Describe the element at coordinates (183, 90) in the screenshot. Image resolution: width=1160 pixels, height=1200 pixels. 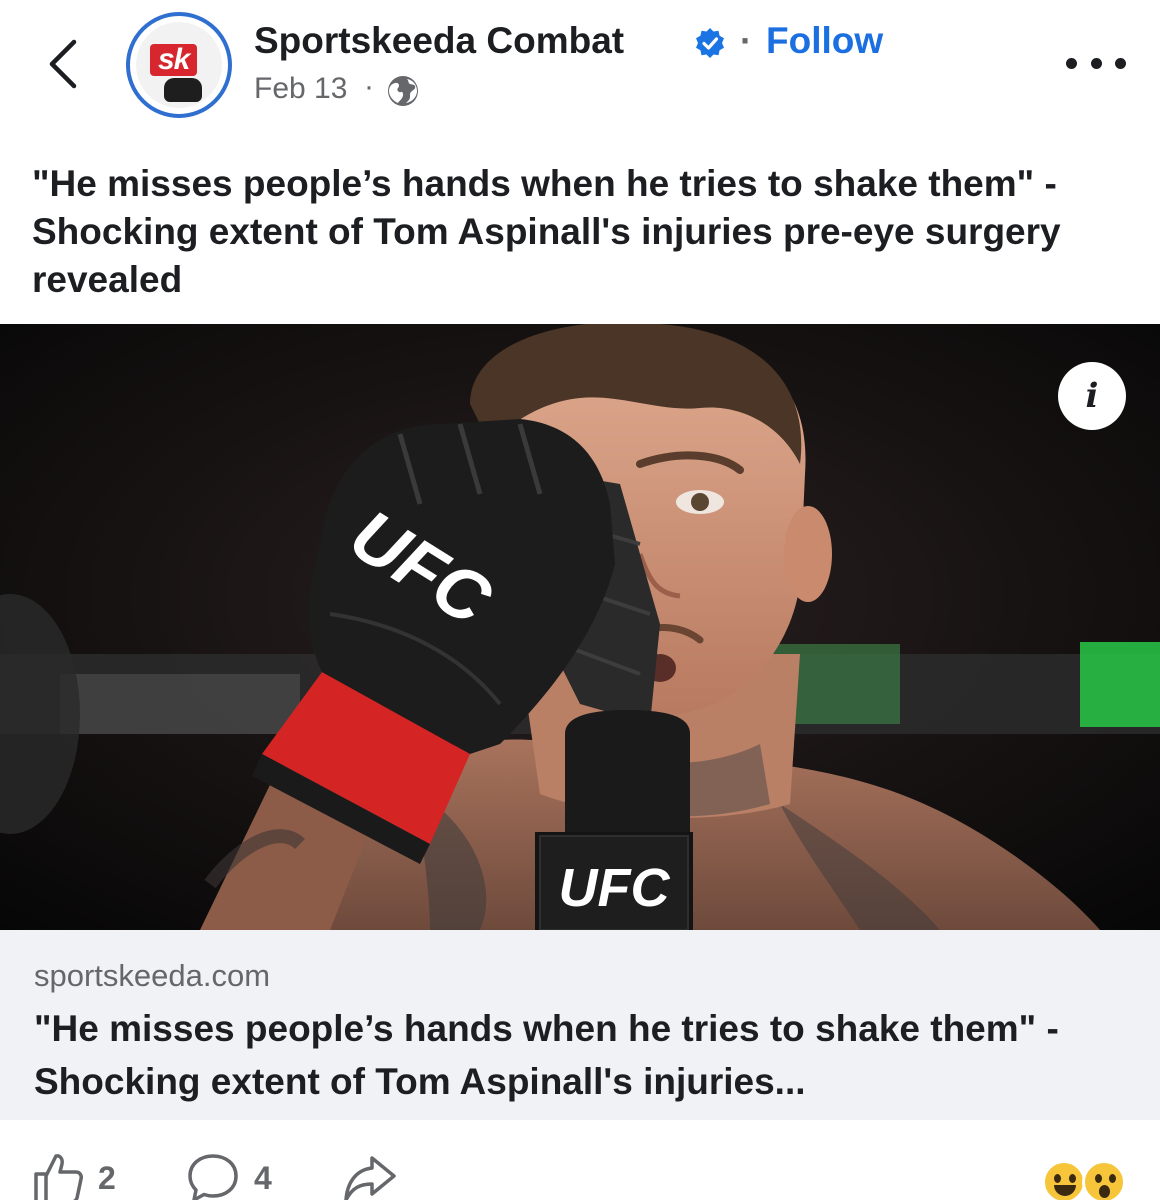
I see `glove-icon` at that location.